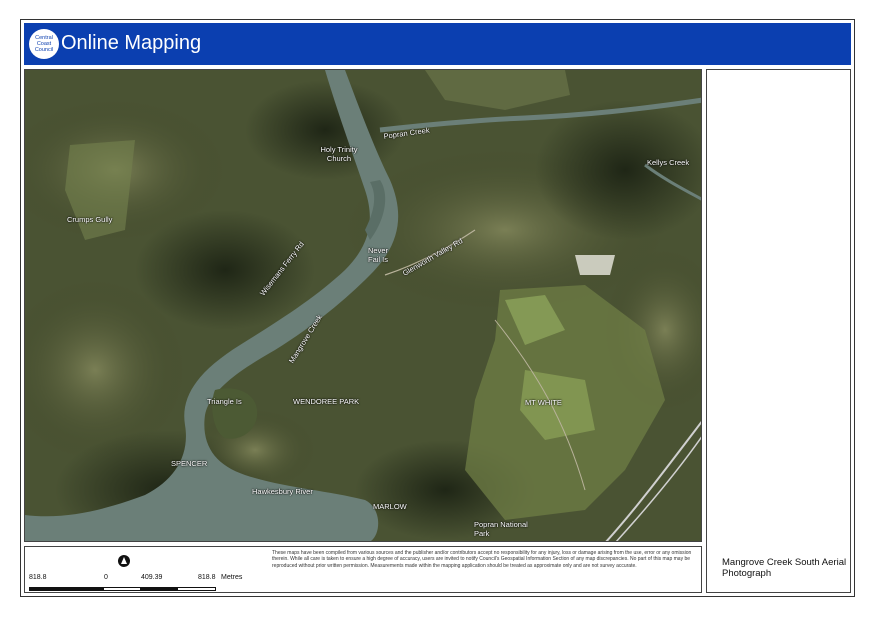 Image resolution: width=874 pixels, height=617 pixels. Describe the element at coordinates (38, 577) in the screenshot. I see `scale-tick-left: 818.8` at that location.